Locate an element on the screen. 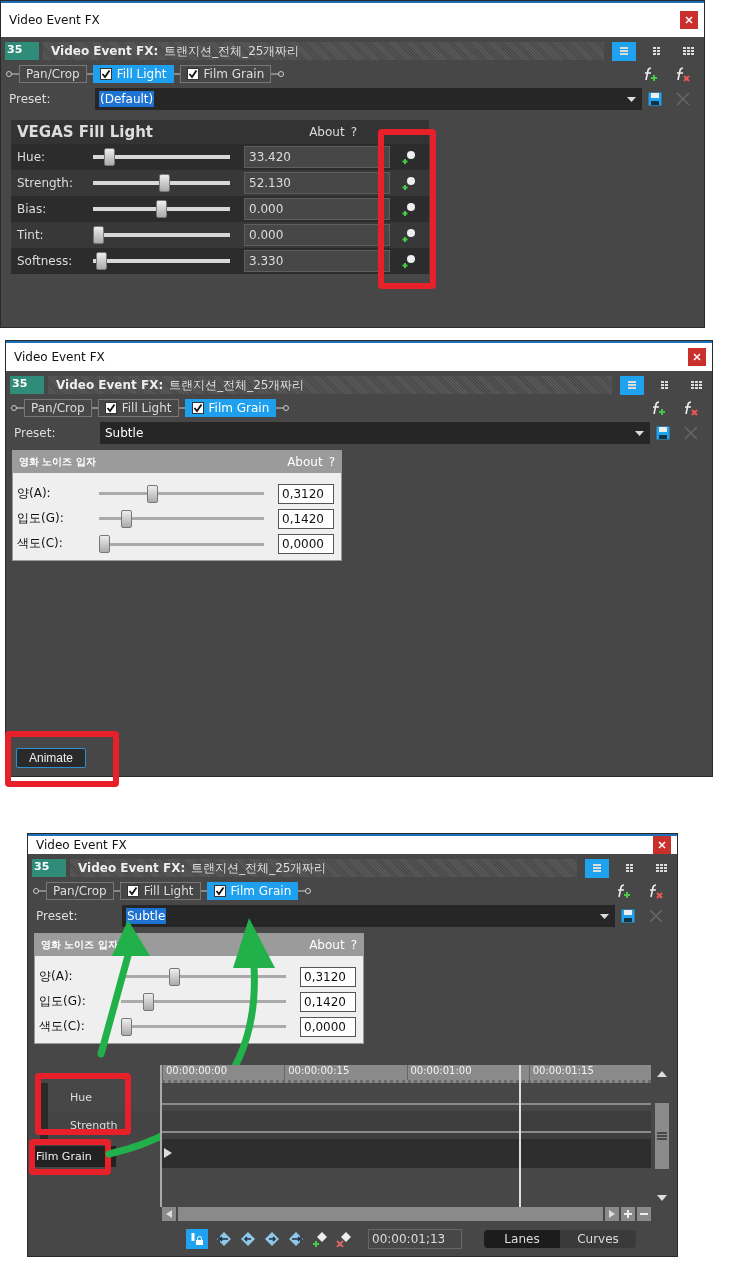 The height and width of the screenshot is (1281, 743). scroll-down-icon is located at coordinates (662, 1198).